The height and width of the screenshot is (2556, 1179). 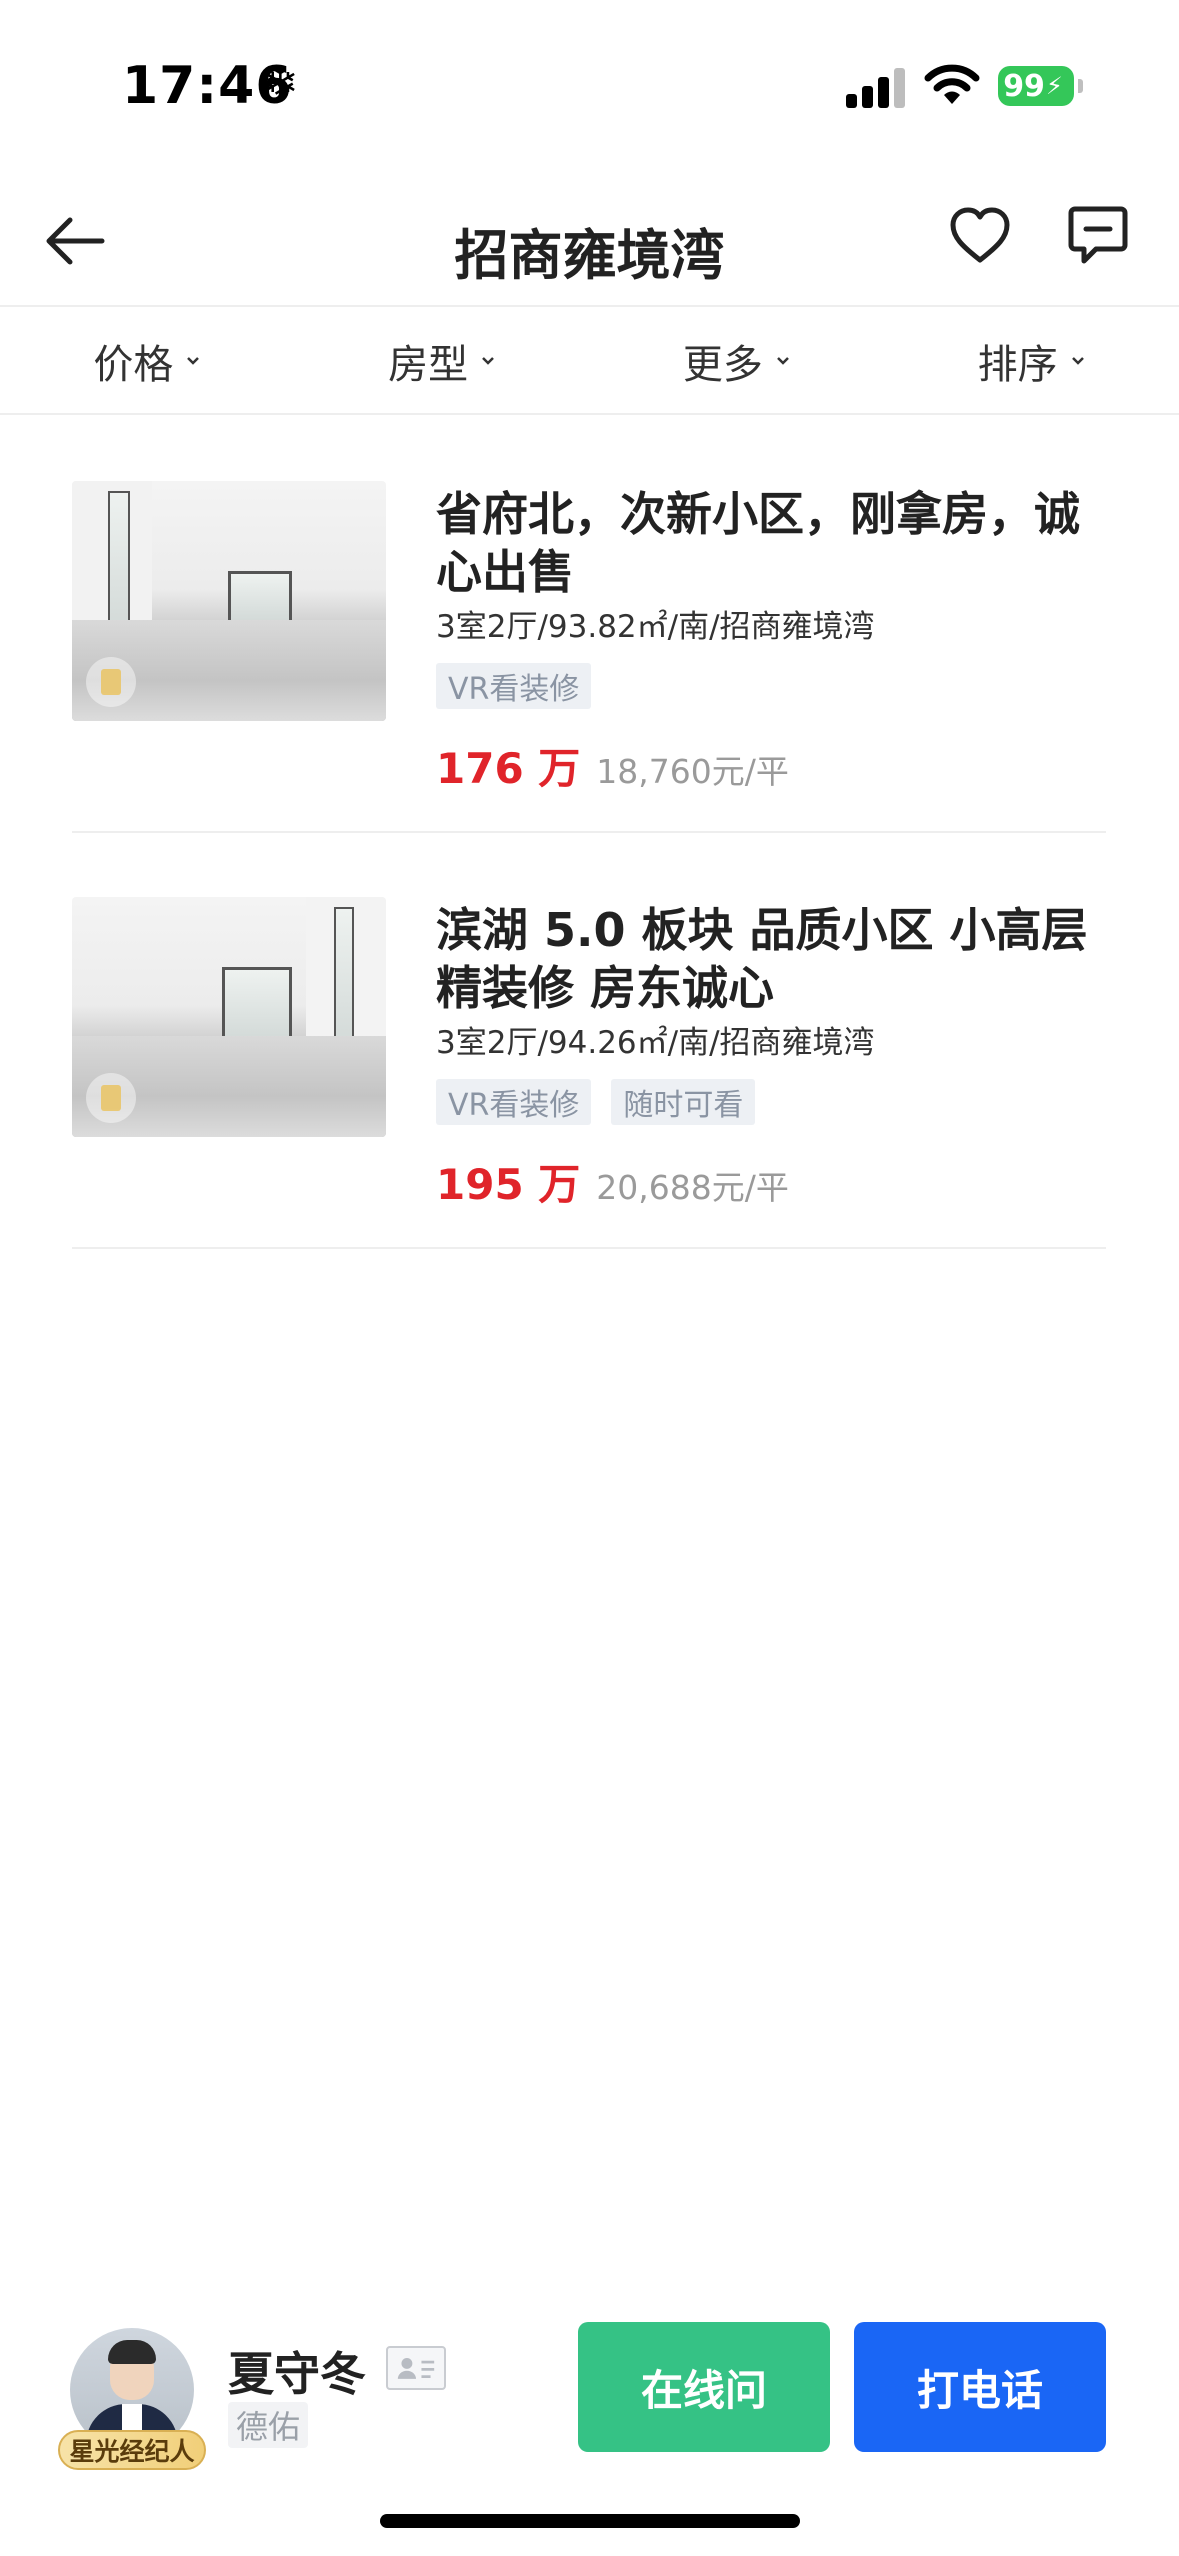 I want to click on call-button: 打电话, so click(x=980, y=2387).